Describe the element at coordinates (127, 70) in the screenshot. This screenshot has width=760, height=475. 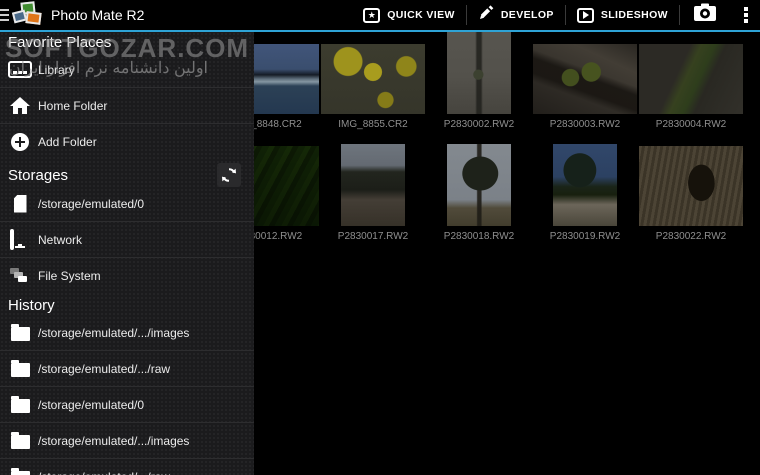
I see `drawer-item-library: Library` at that location.